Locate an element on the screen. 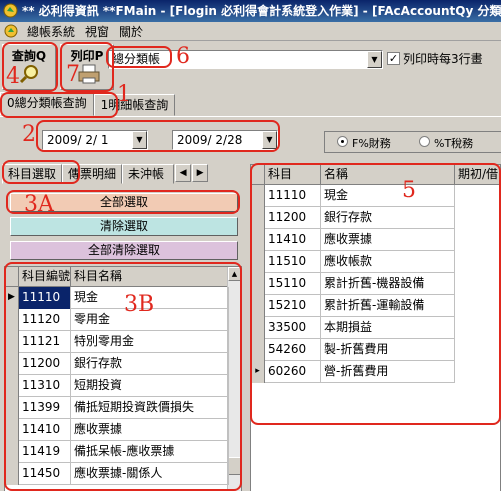 This screenshot has height=491, width=501. menu-item-ledger: 總帳系統 is located at coordinates (51, 31).